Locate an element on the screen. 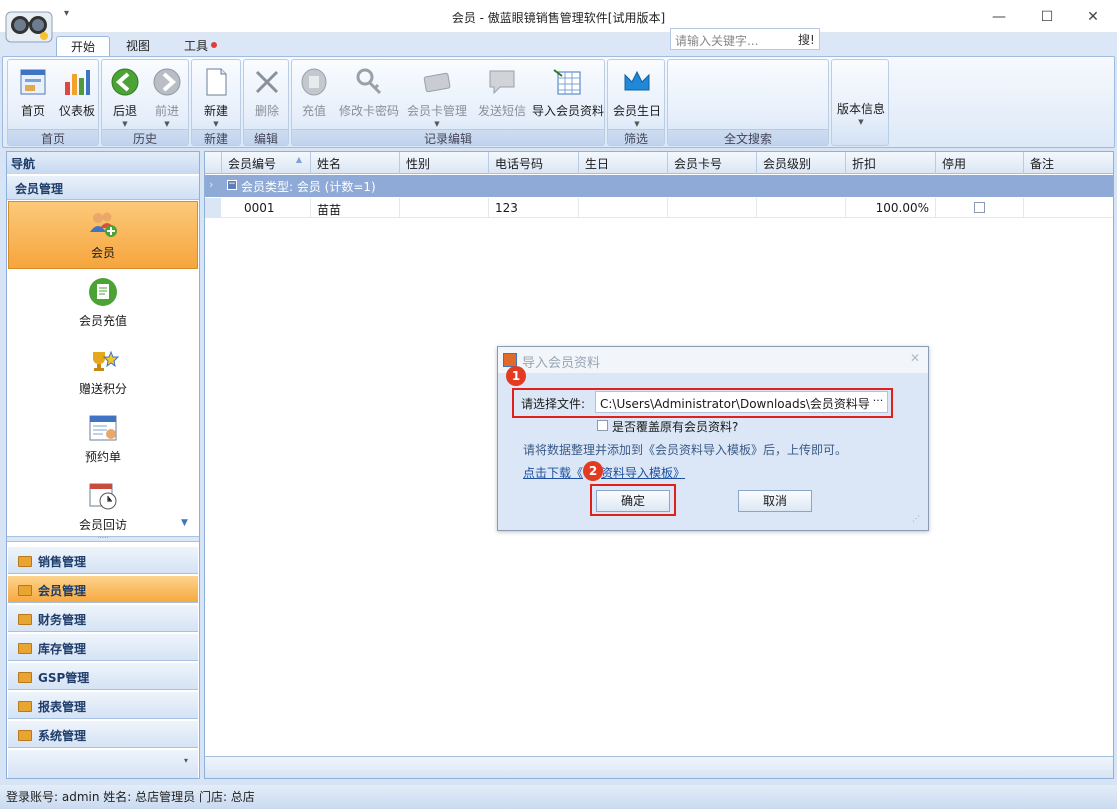 This screenshot has width=1117, height=809. disabled-checkbox is located at coordinates (979, 207).